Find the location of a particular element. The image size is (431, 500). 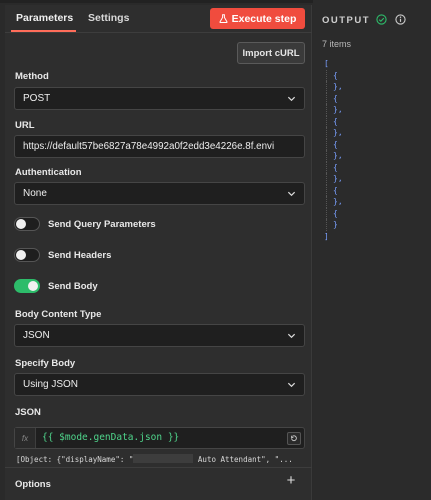

json-label: JSON is located at coordinates (28, 412).